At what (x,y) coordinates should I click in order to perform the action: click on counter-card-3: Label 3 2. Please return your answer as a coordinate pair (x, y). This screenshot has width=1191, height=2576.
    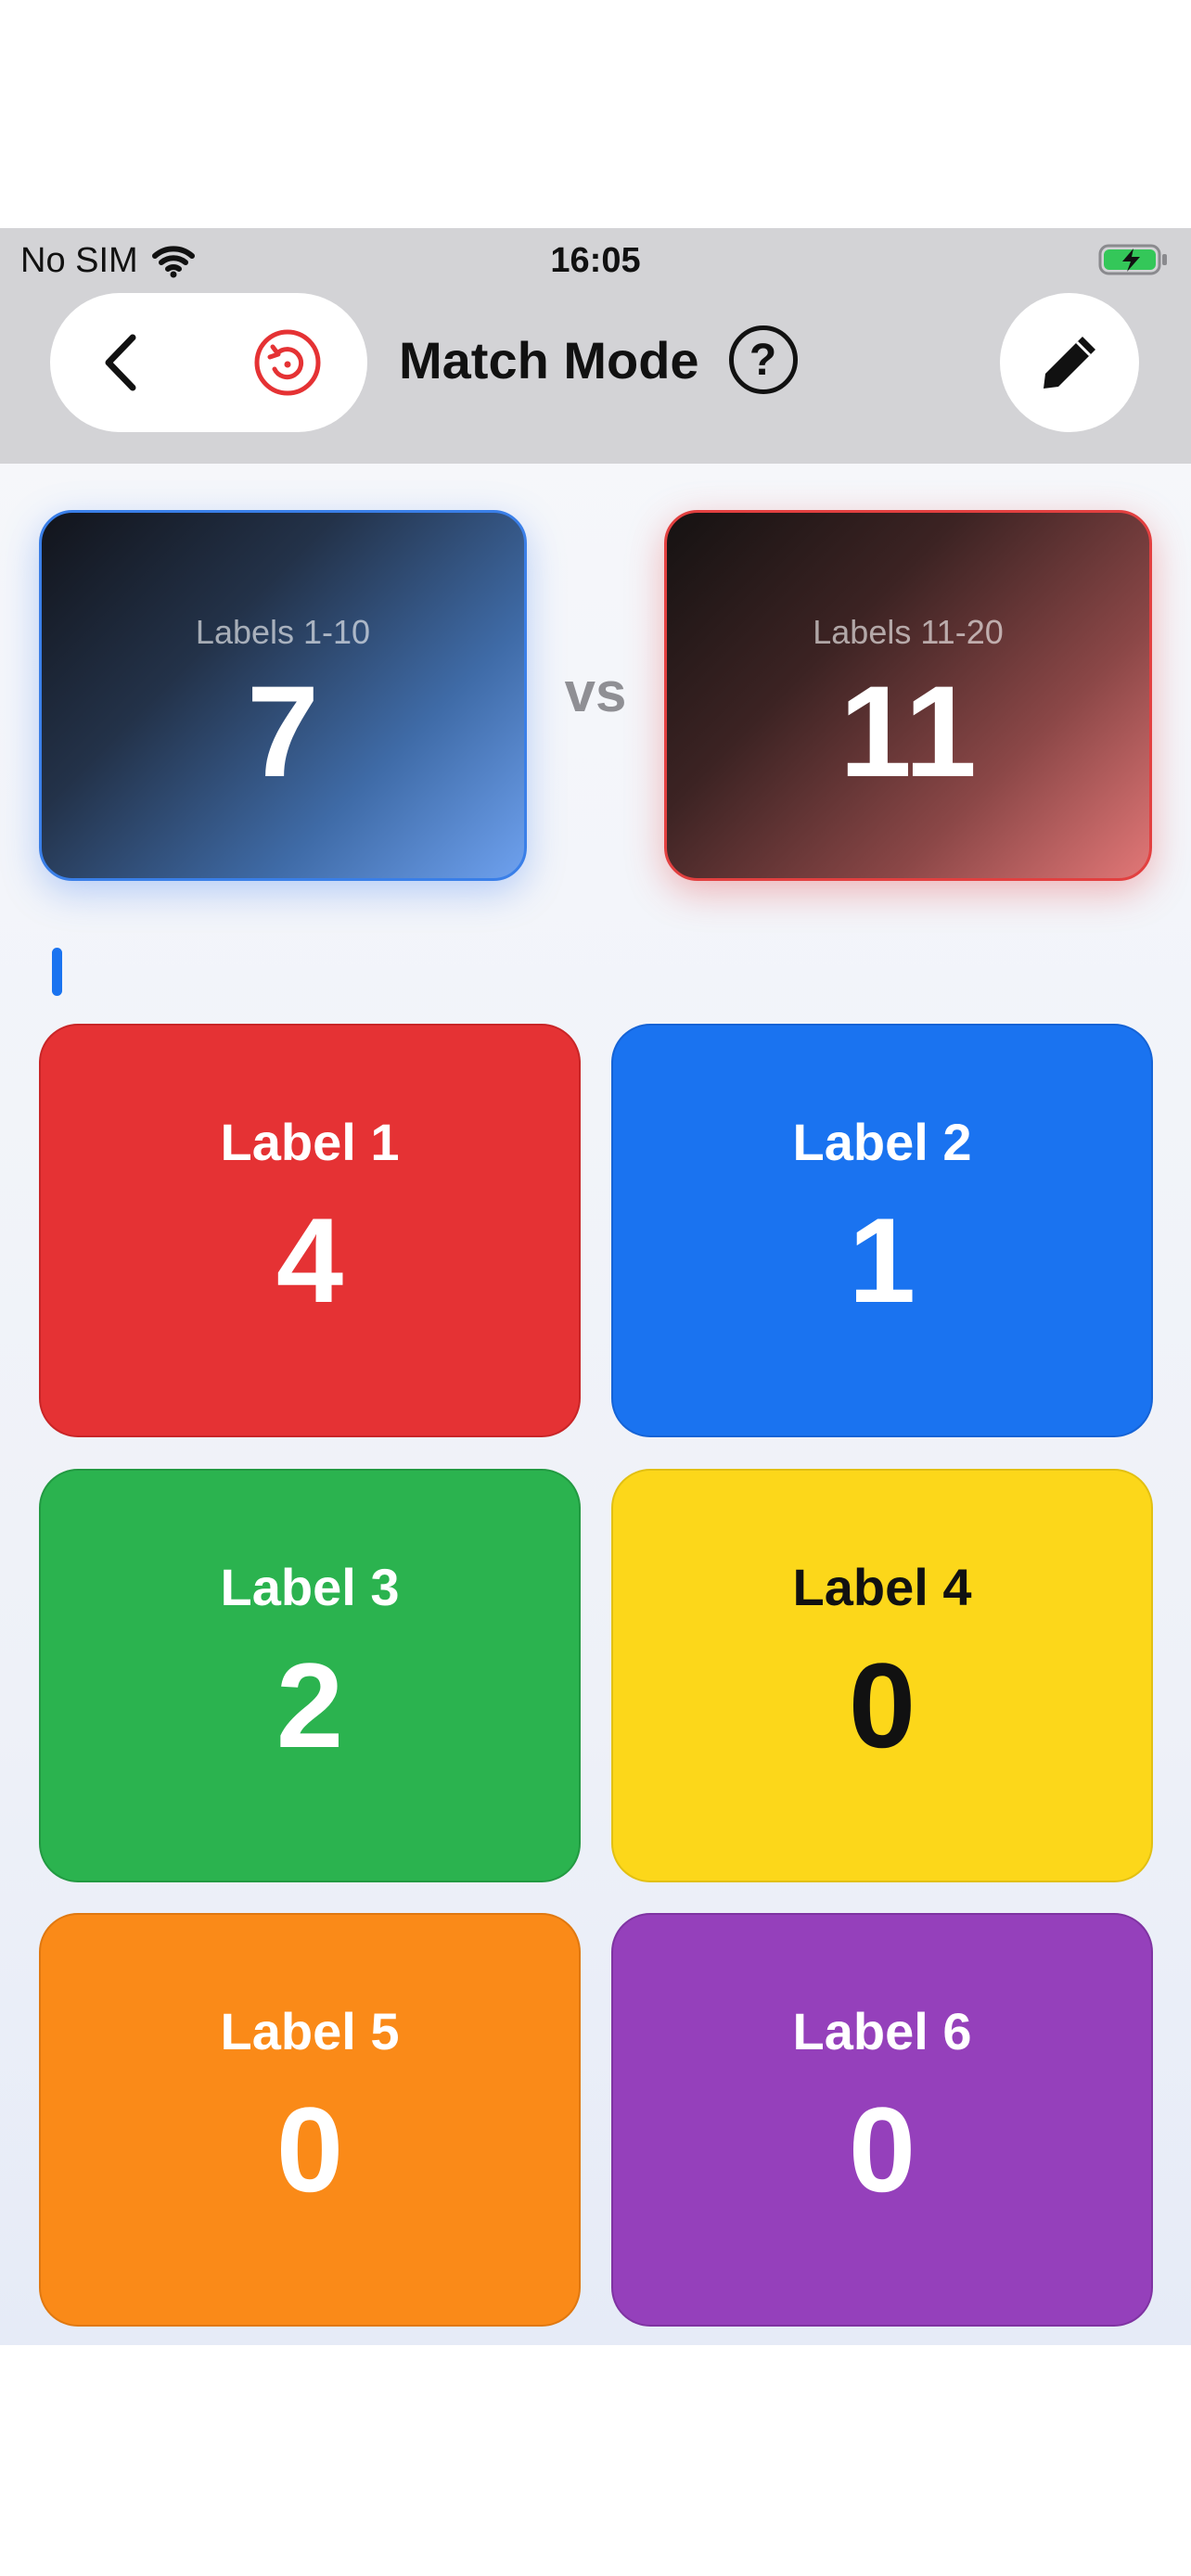
    Looking at the image, I should click on (310, 1675).